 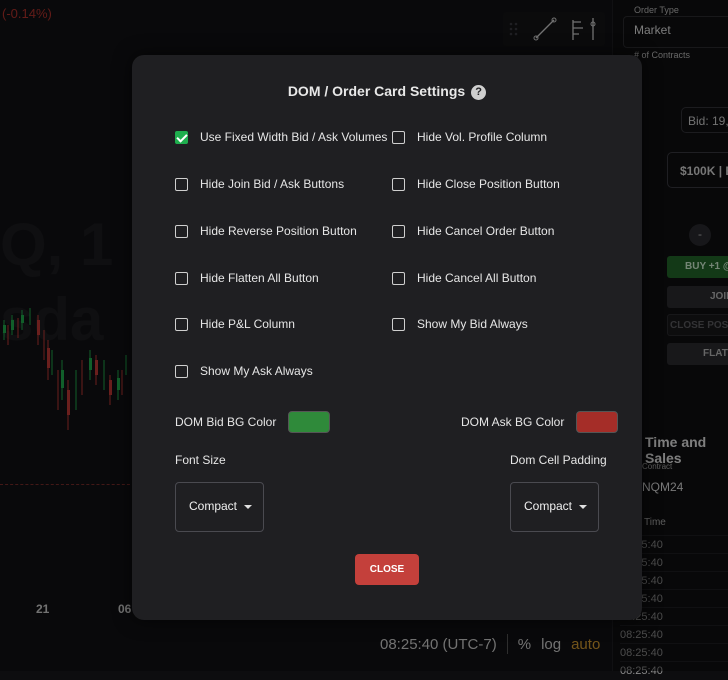 I want to click on cell-padding-label: Dom Cell Padding, so click(x=558, y=460).